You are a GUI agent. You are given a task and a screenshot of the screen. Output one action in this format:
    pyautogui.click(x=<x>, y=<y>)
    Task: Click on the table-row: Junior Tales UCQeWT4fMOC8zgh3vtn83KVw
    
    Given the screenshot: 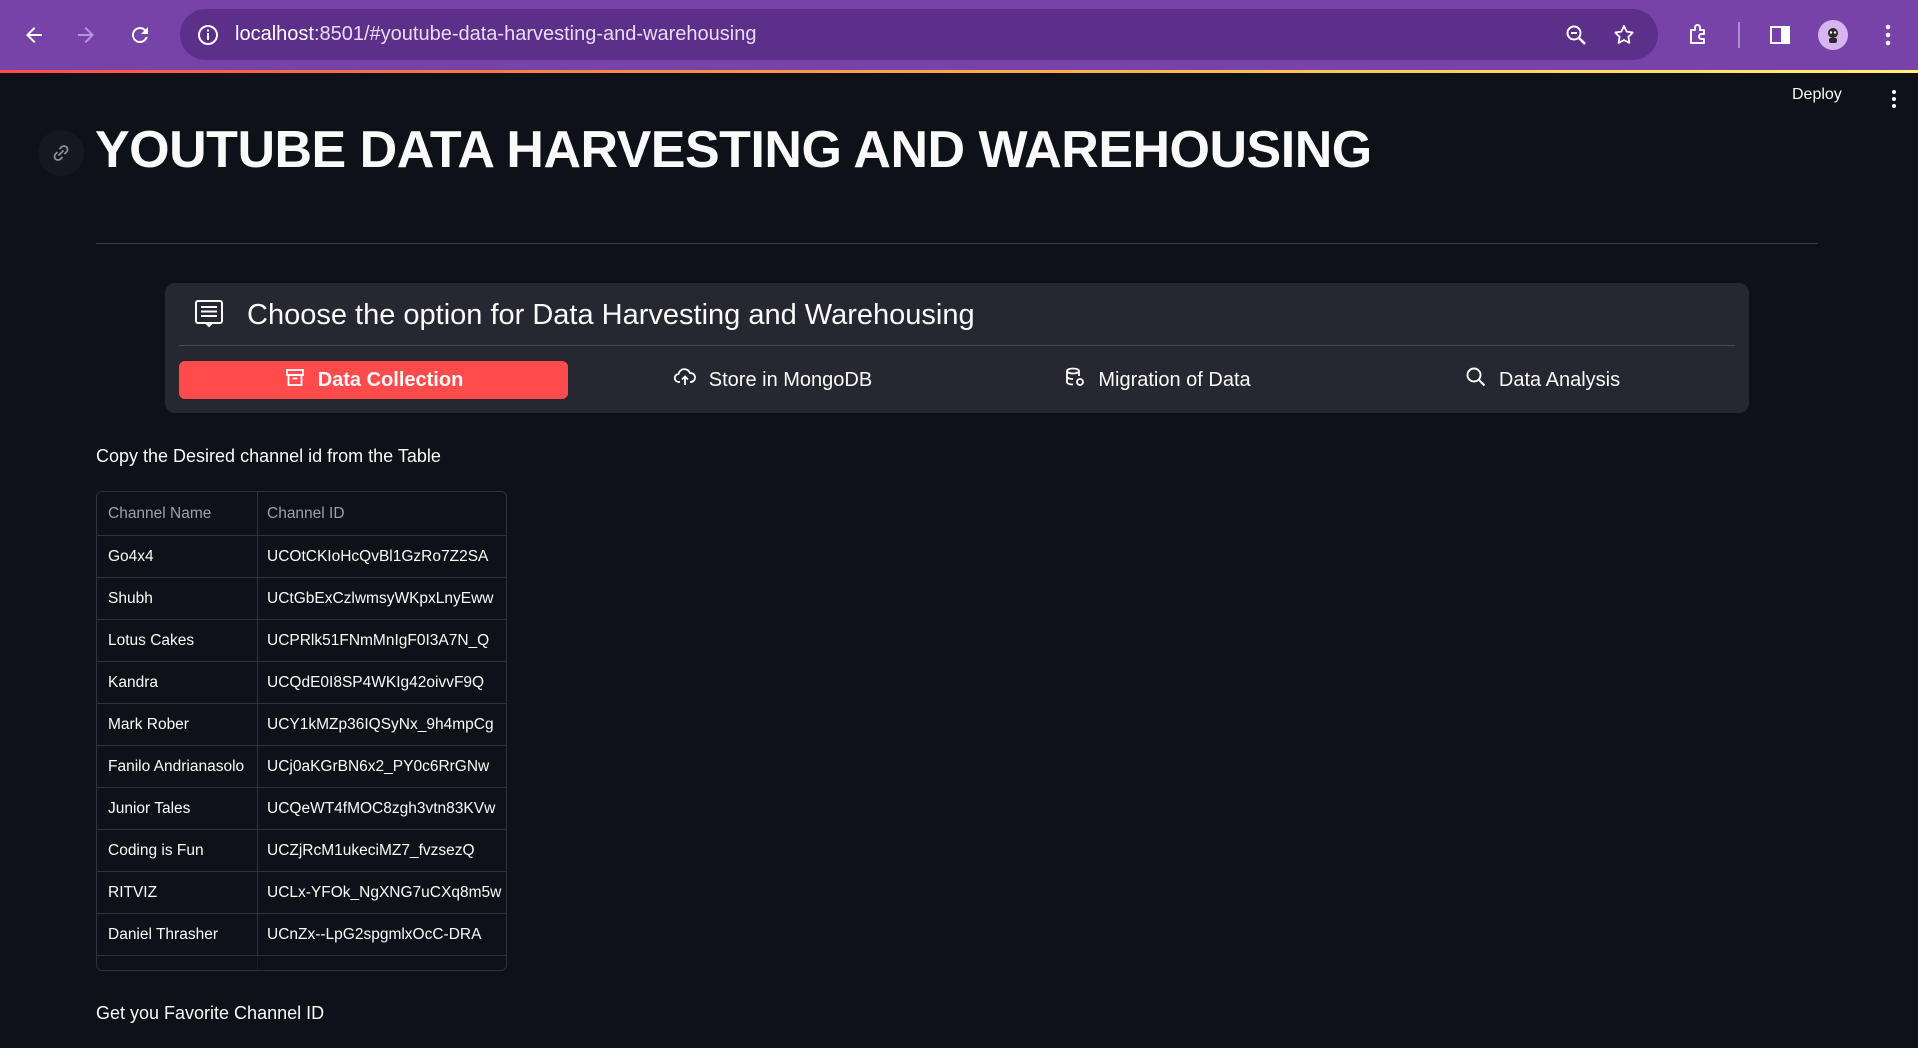 What is the action you would take?
    pyautogui.click(x=301, y=809)
    